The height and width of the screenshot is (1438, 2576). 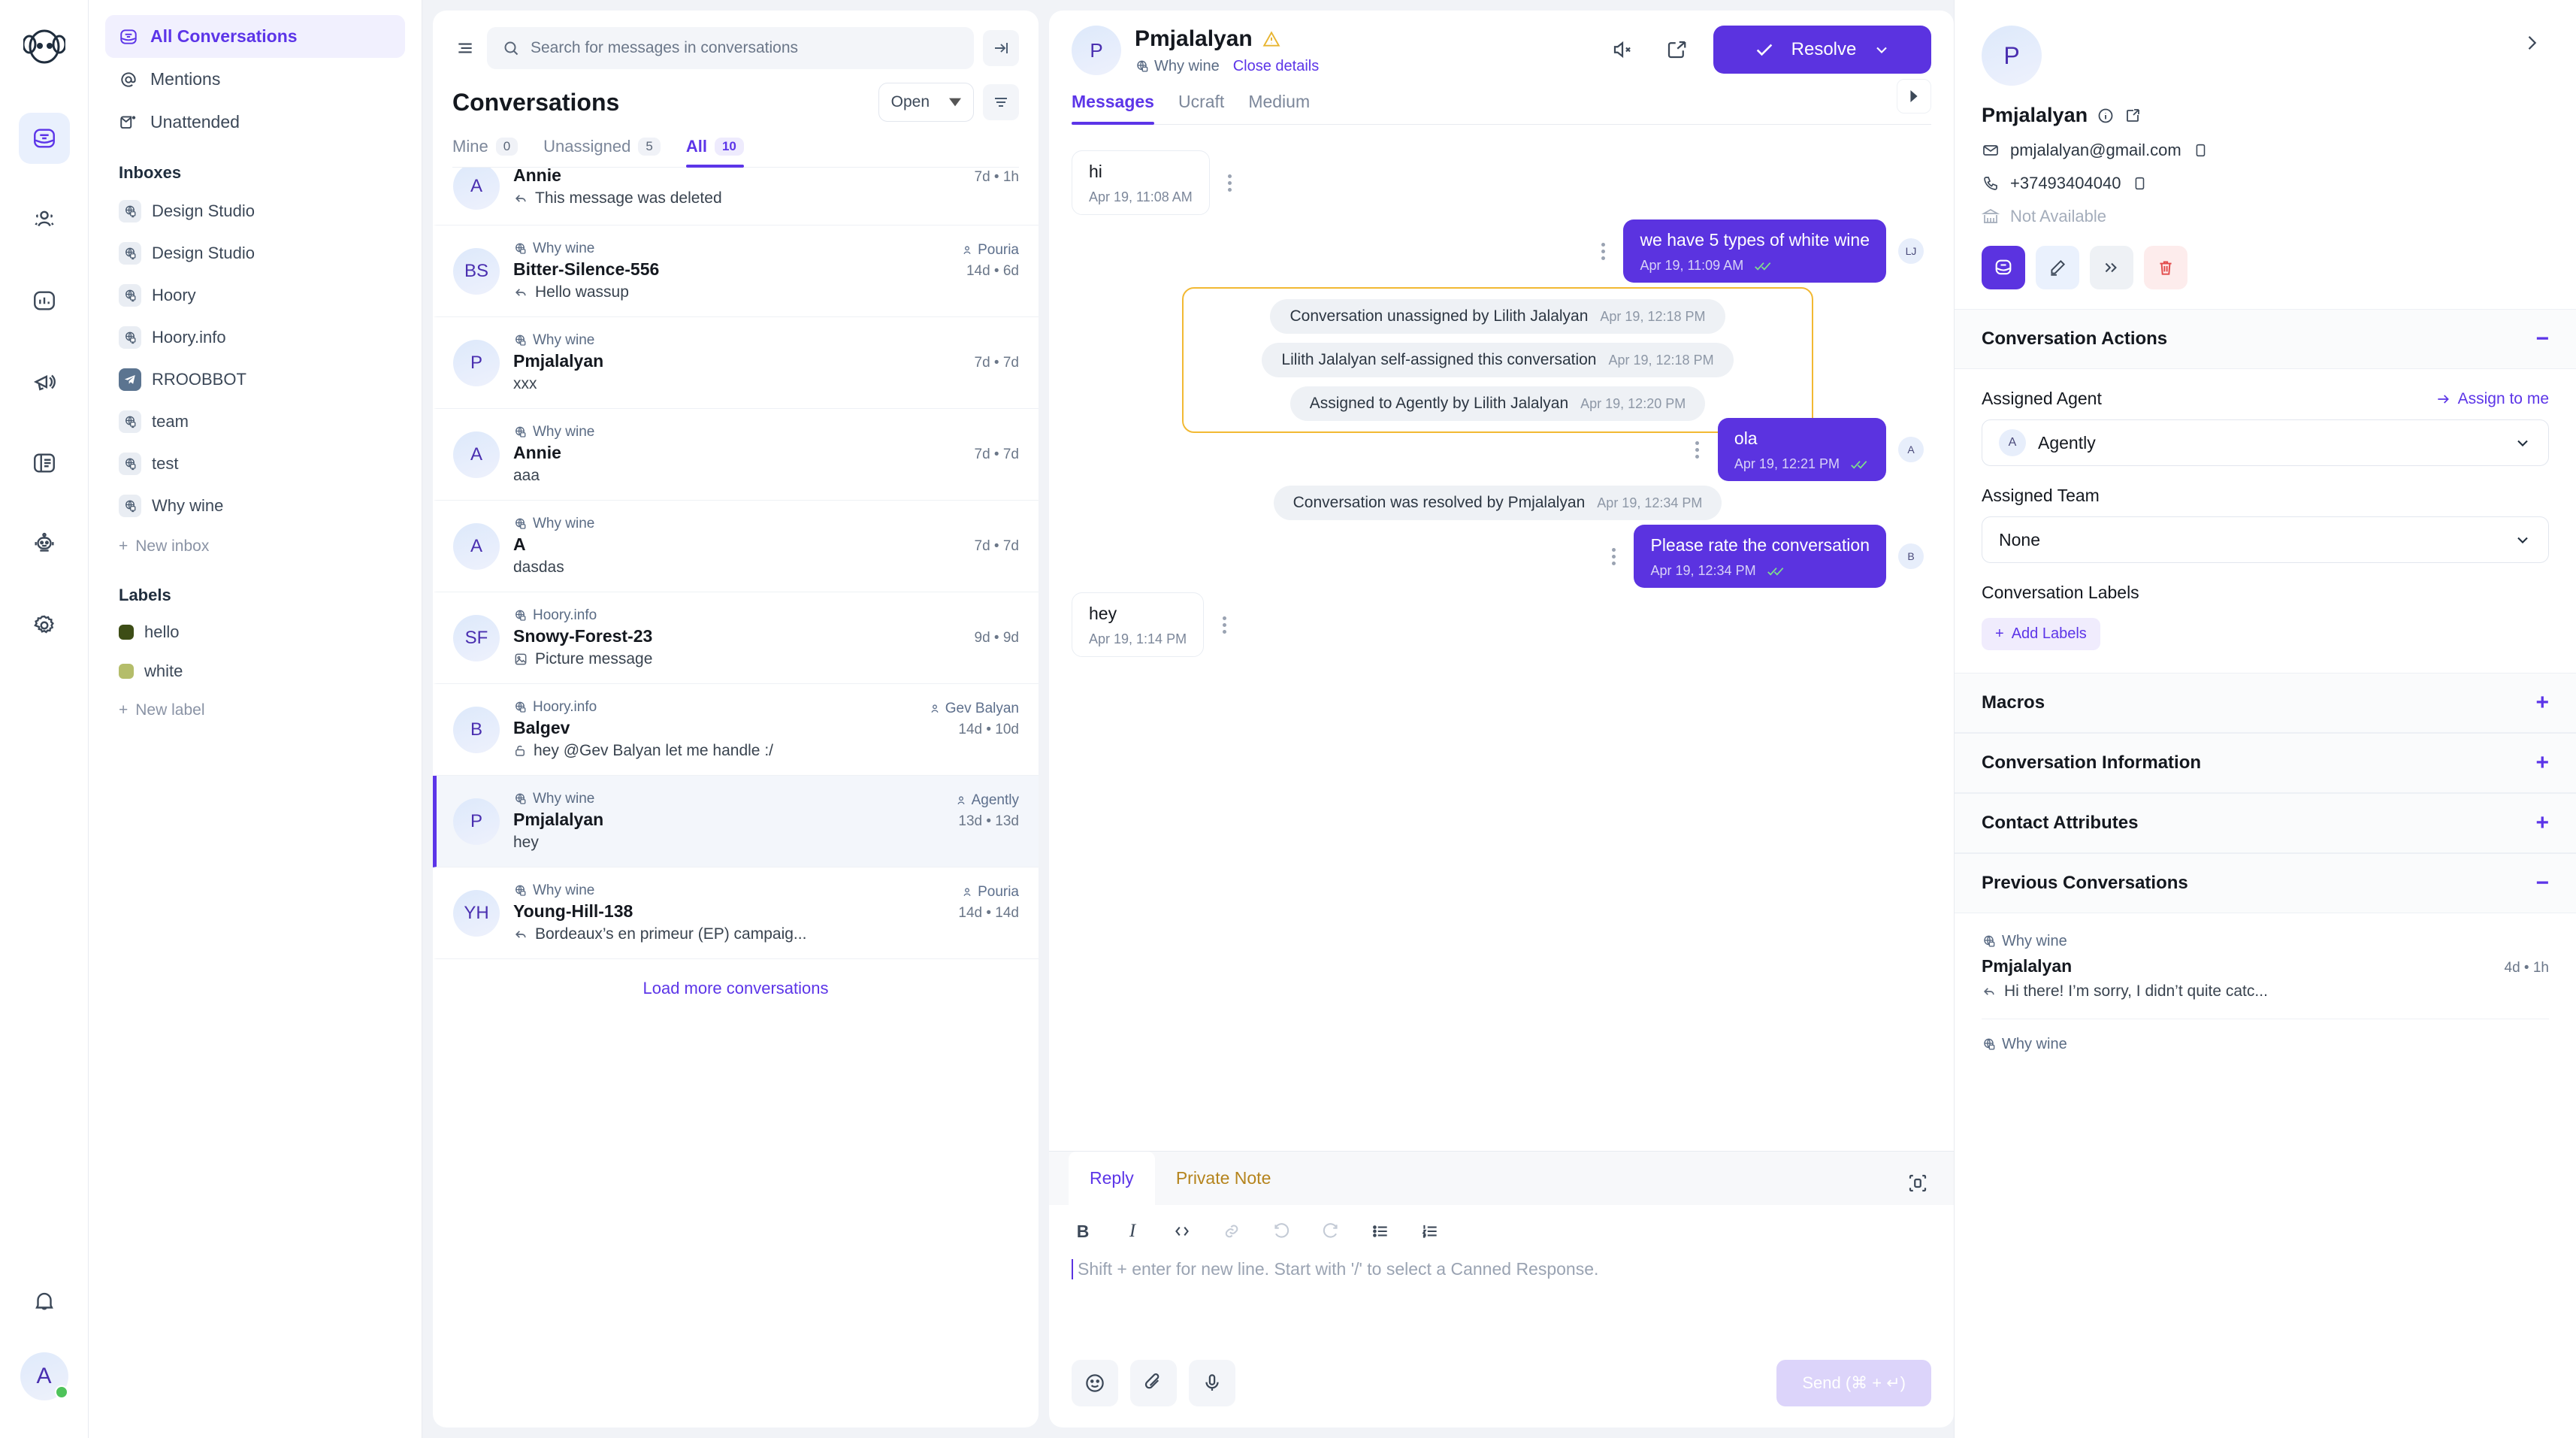 I want to click on sidebar-inbox-team: team, so click(x=255, y=422).